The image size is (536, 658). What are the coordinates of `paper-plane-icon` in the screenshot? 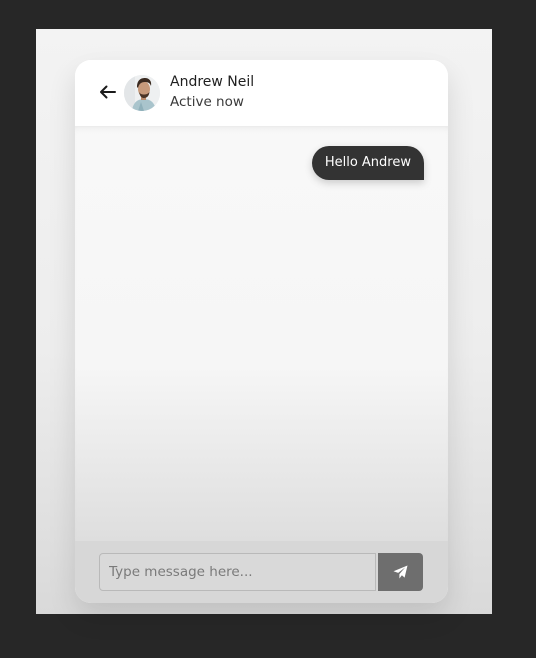 It's located at (400, 572).